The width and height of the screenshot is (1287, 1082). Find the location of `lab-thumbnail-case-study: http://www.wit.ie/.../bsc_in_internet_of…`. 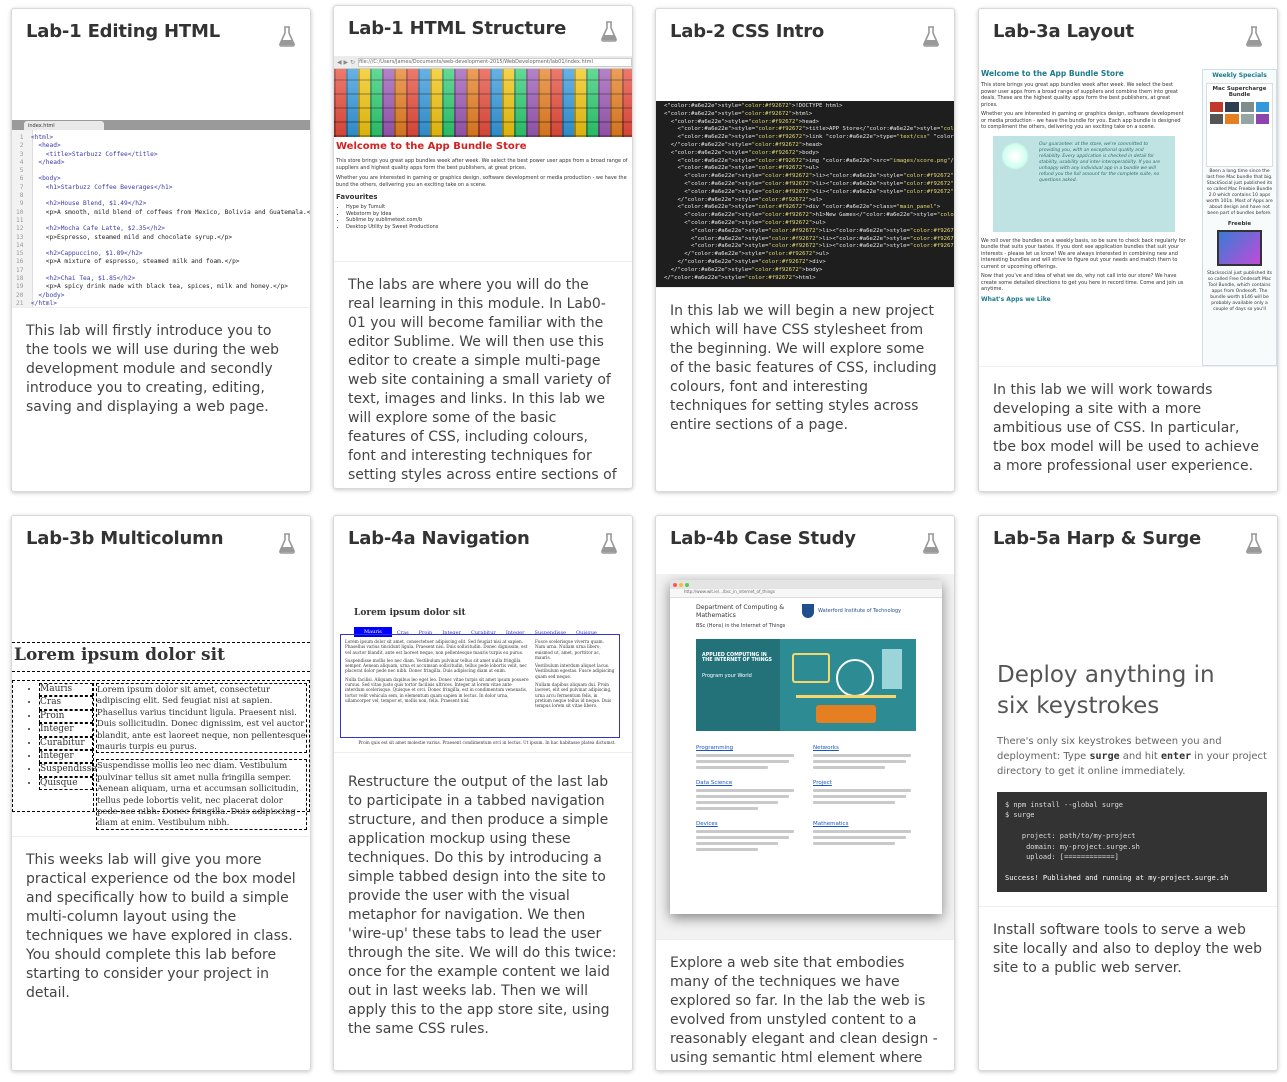

lab-thumbnail-case-study: http://www.wit.ie/.../bsc_in_internet_of… is located at coordinates (805, 756).